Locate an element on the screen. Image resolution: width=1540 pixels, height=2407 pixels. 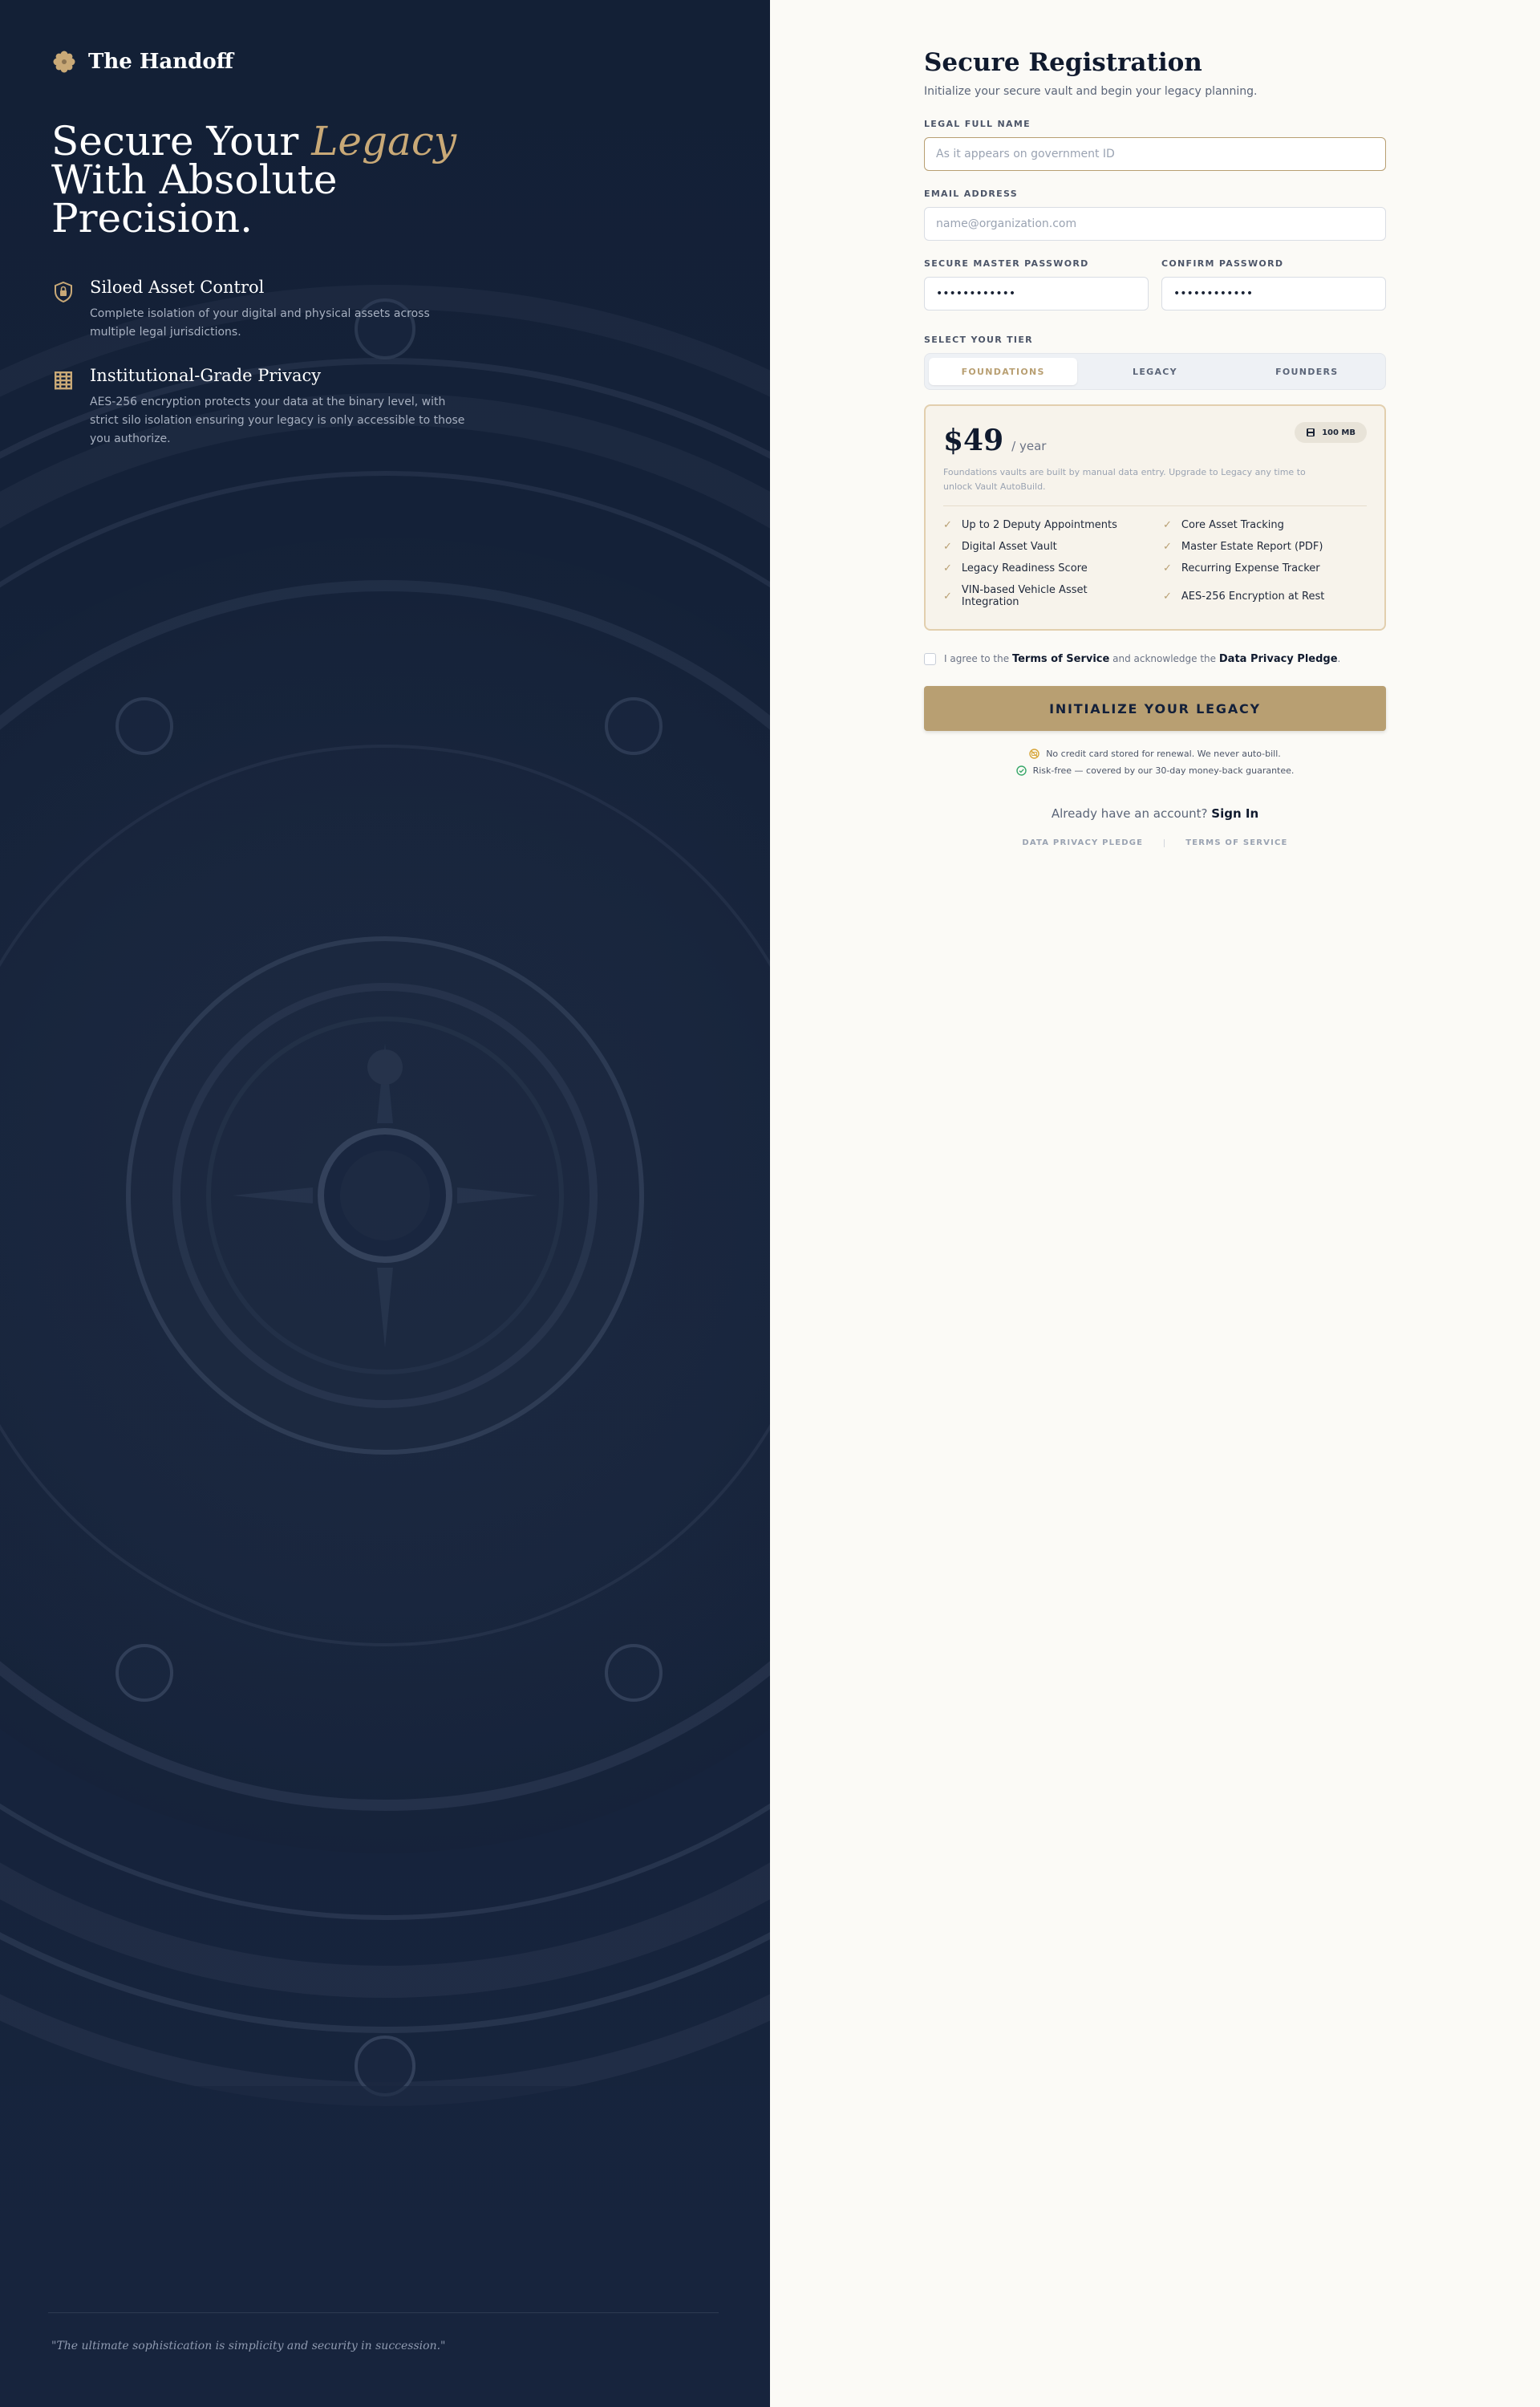
plan-feature-text: Up to 2 Deputy Appointments is located at coordinates (1039, 525).